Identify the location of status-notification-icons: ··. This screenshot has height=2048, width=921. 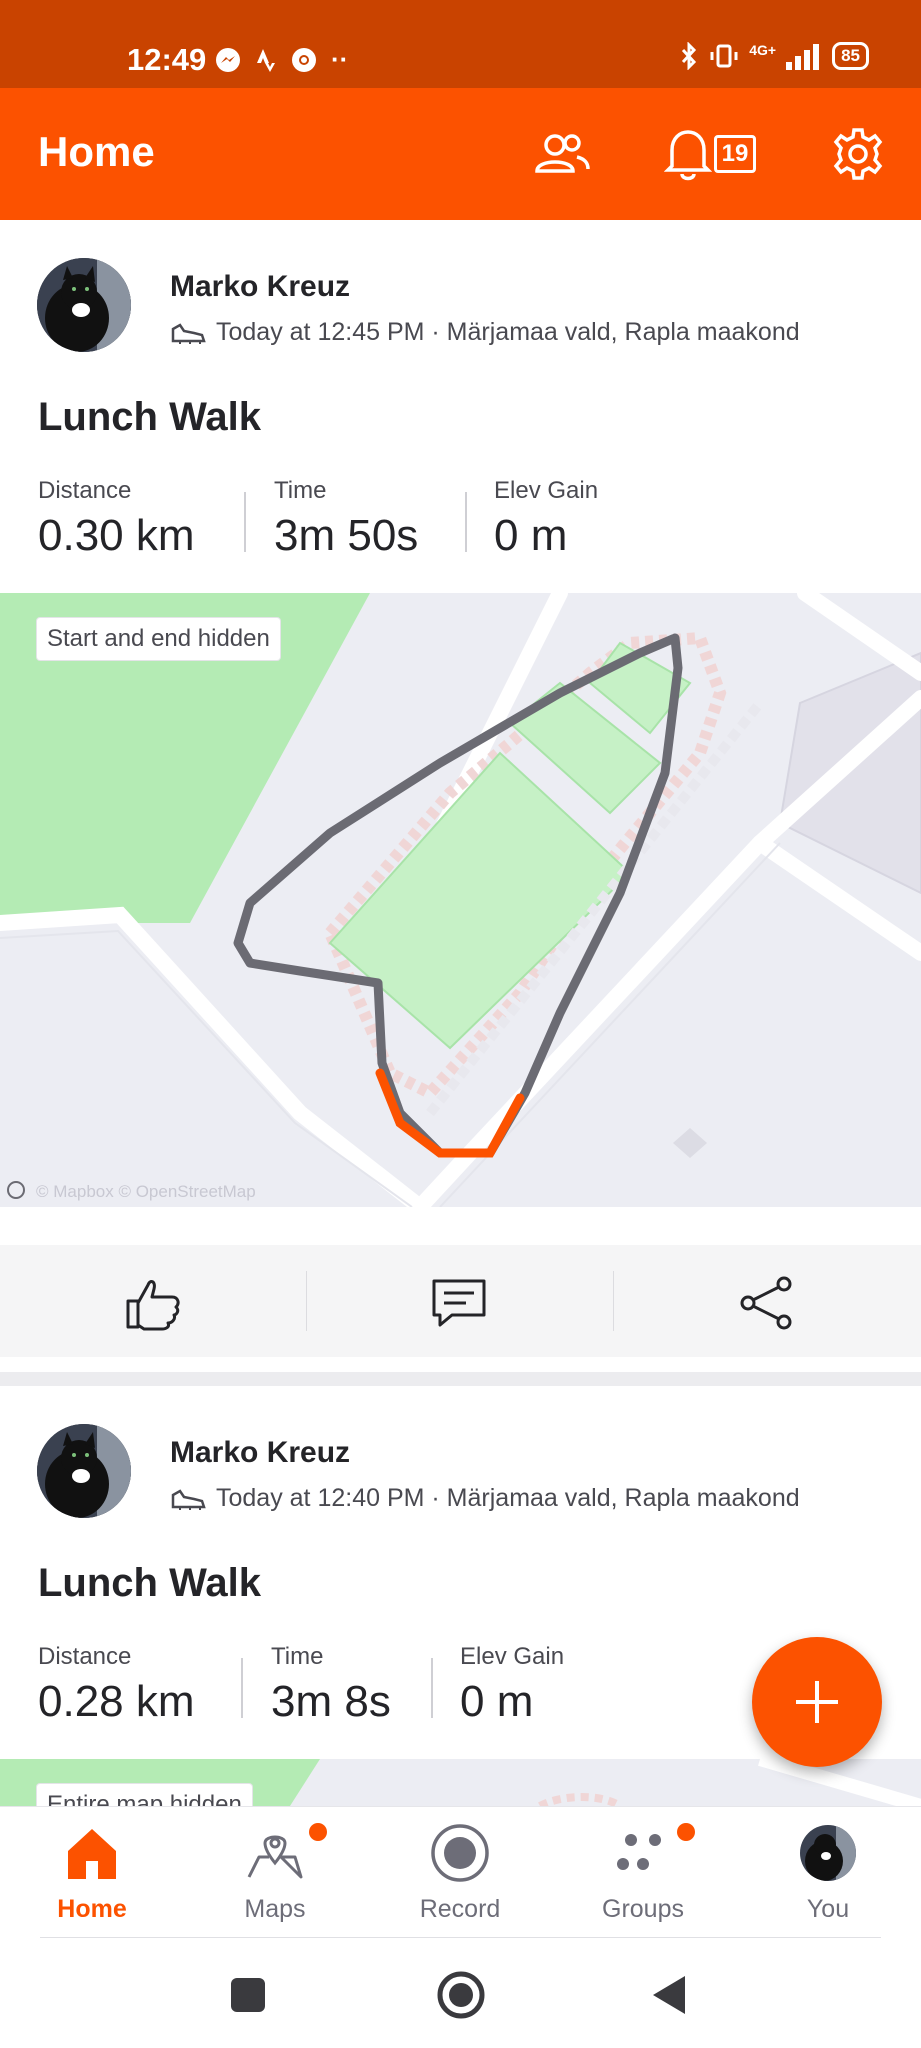
(281, 59).